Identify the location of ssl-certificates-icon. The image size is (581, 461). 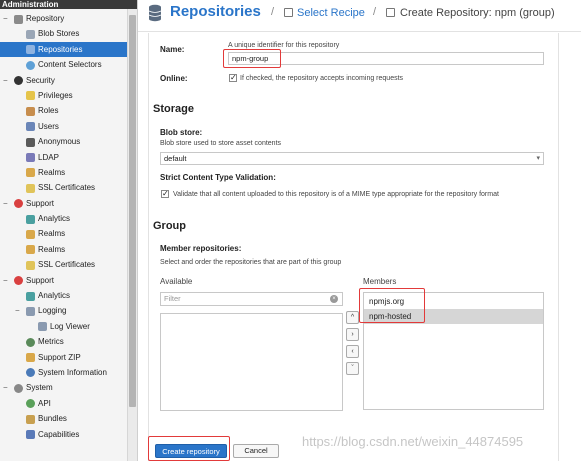
(30, 188).